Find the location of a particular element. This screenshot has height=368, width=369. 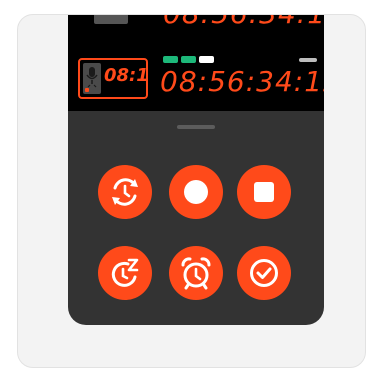

microphone-icon is located at coordinates (92, 78).